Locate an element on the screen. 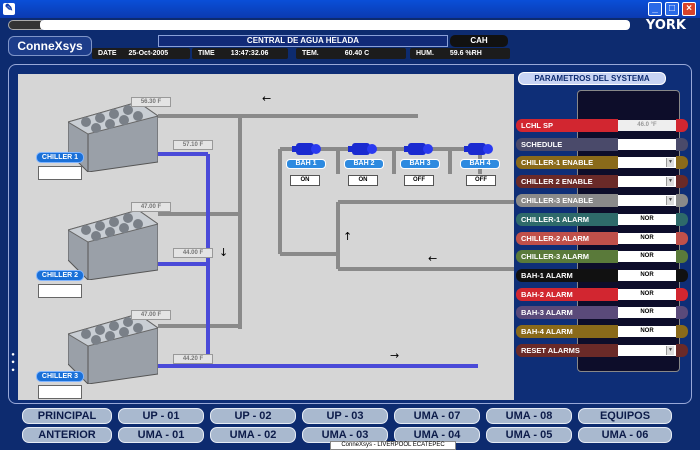 This screenshot has height=450, width=700. param-row: CHILLER-2 ALARM NOR is located at coordinates (602, 238).